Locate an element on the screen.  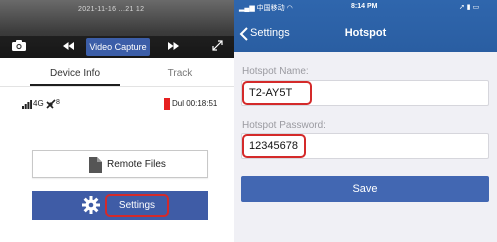
tab-device-info: Device Info is located at coordinates (75, 75).